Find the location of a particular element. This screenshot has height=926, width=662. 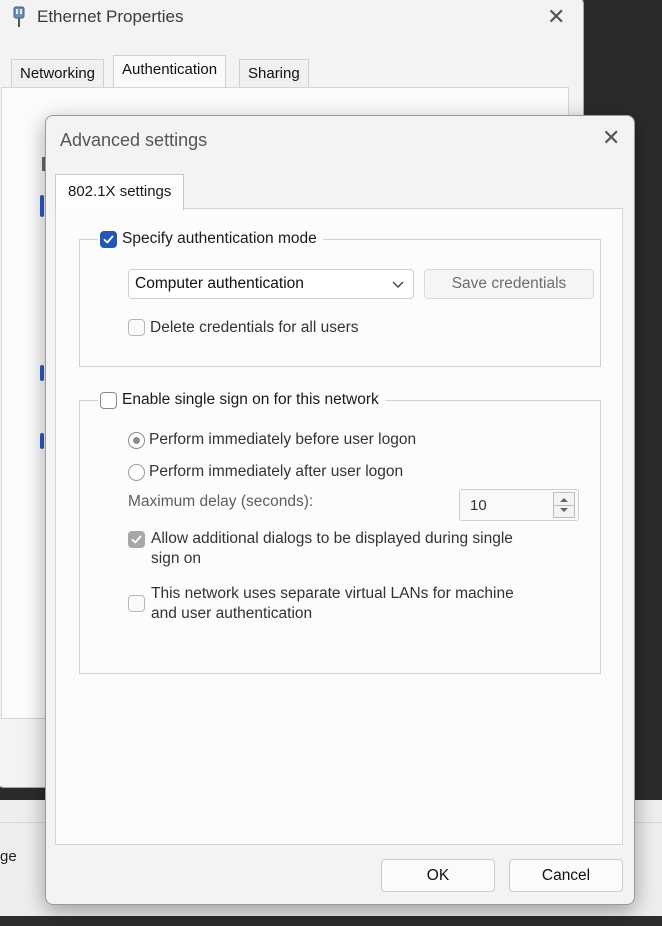

max-delay-label: Maximum delay (seconds): is located at coordinates (221, 501).